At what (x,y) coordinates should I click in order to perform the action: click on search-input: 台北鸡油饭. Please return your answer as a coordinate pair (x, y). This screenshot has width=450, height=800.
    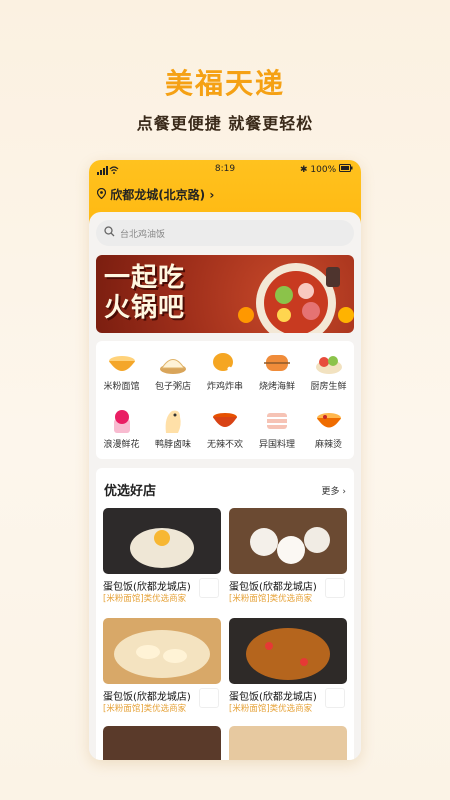
    Looking at the image, I should click on (225, 233).